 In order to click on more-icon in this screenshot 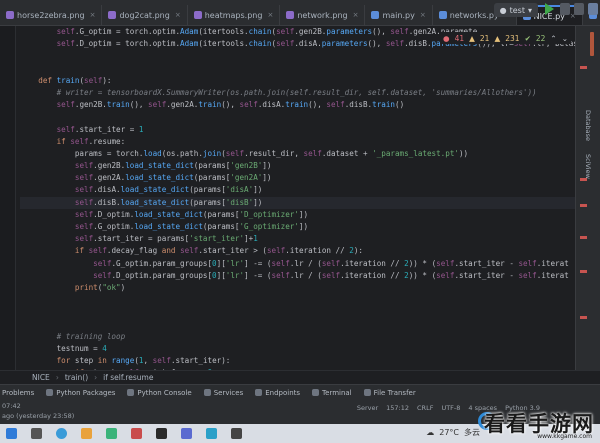, I will do `click(579, 9)`.